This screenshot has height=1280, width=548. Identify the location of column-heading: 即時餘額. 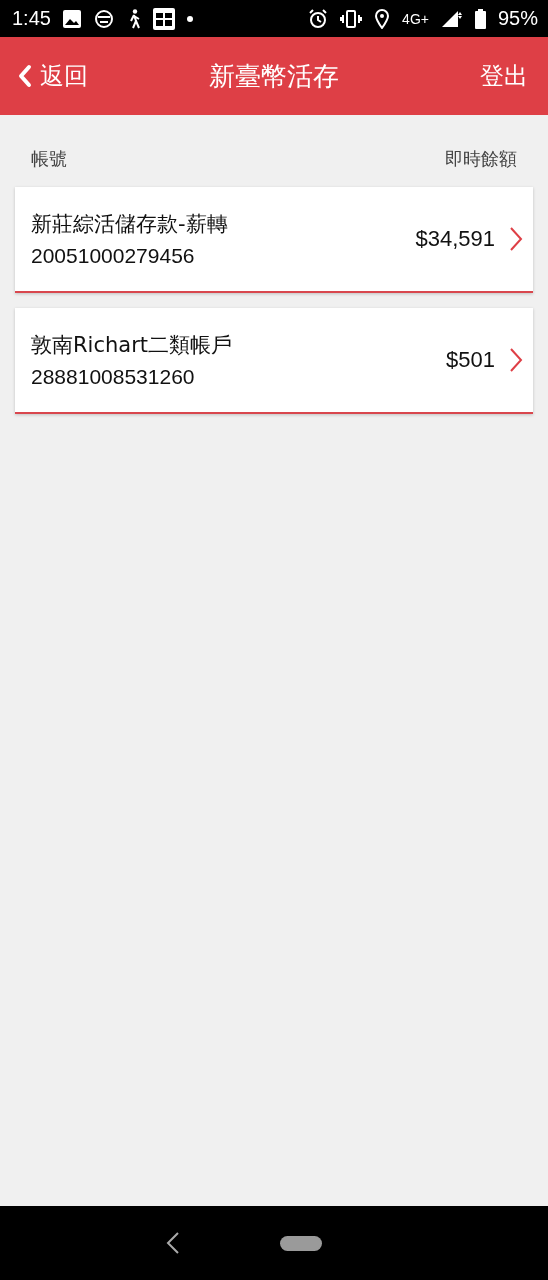
(481, 159).